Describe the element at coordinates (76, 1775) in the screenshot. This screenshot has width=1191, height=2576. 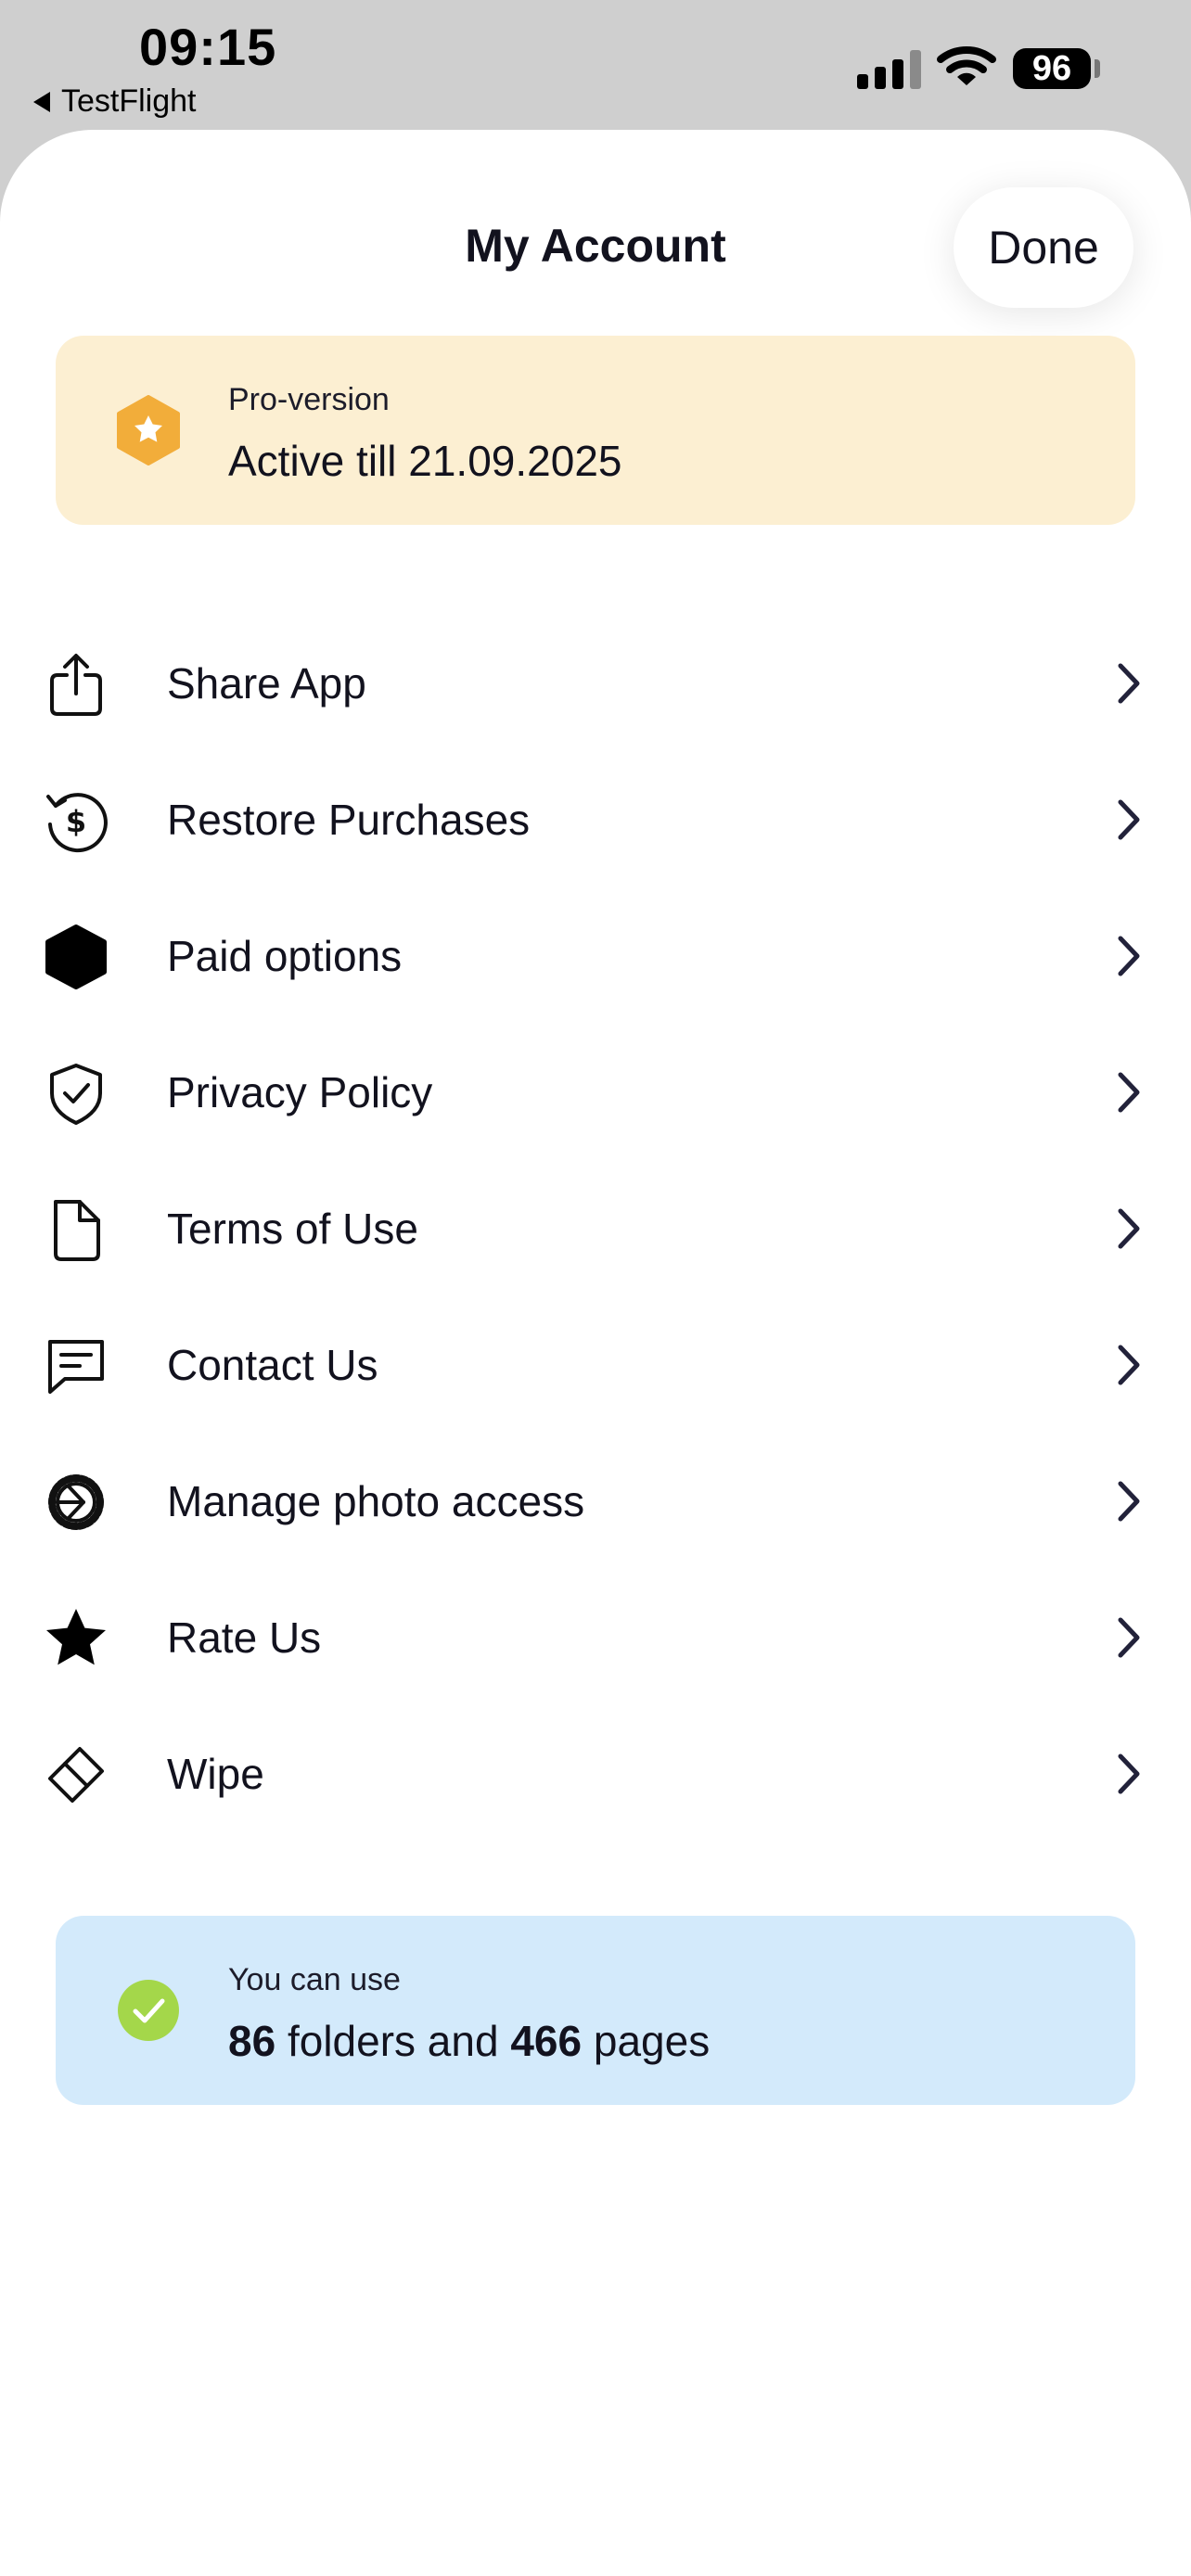
I see `eraser-icon` at that location.